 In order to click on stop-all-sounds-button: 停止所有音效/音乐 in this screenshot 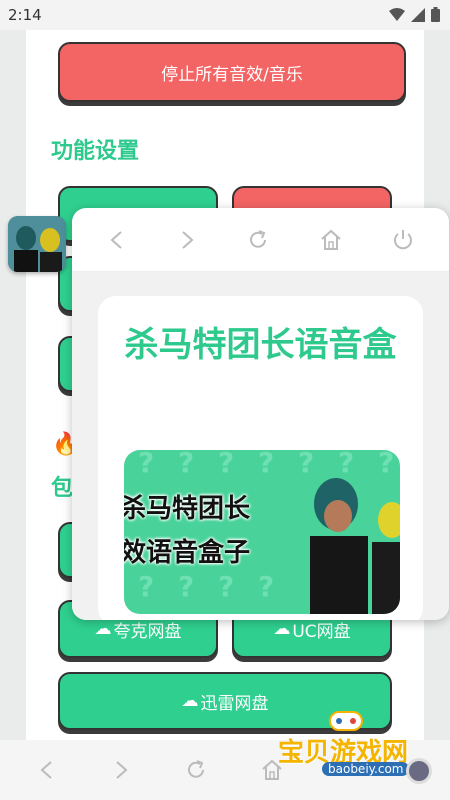, I will do `click(232, 72)`.